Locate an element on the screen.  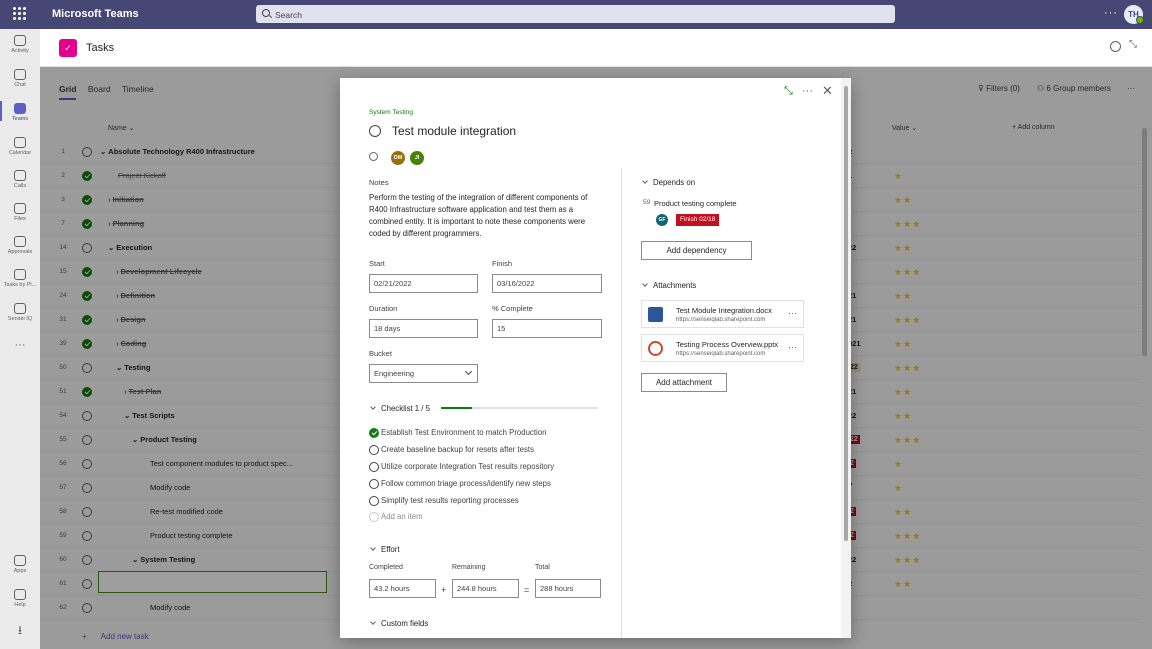
checklist-label: Checklist 1 / 5 is located at coordinates (405, 408).